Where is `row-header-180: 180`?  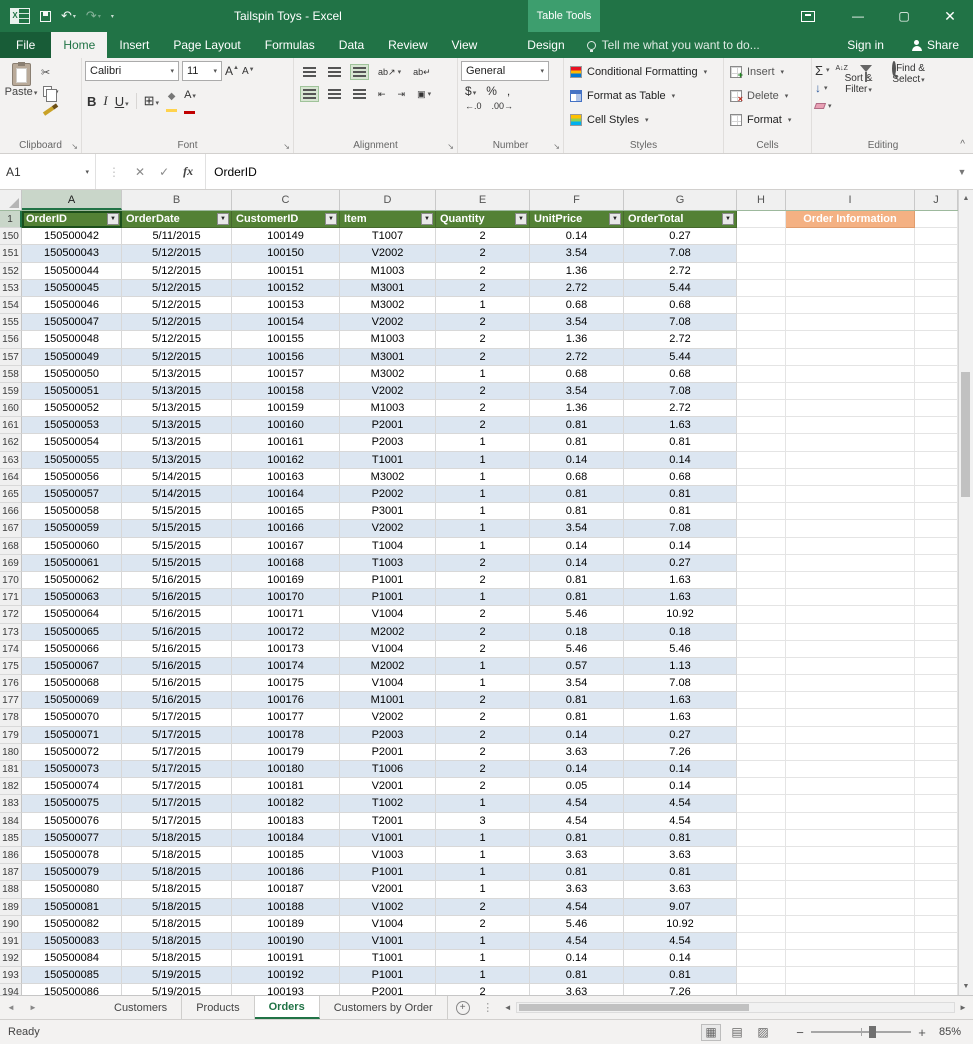 row-header-180: 180 is located at coordinates (11, 752).